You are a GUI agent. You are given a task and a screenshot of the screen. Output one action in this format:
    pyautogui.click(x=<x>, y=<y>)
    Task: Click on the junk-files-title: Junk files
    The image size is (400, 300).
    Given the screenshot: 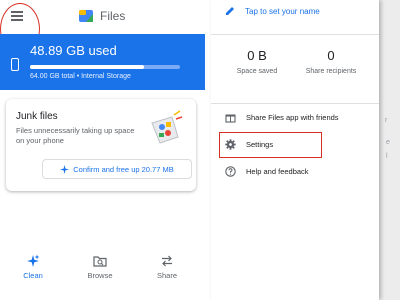 What is the action you would take?
    pyautogui.click(x=37, y=116)
    